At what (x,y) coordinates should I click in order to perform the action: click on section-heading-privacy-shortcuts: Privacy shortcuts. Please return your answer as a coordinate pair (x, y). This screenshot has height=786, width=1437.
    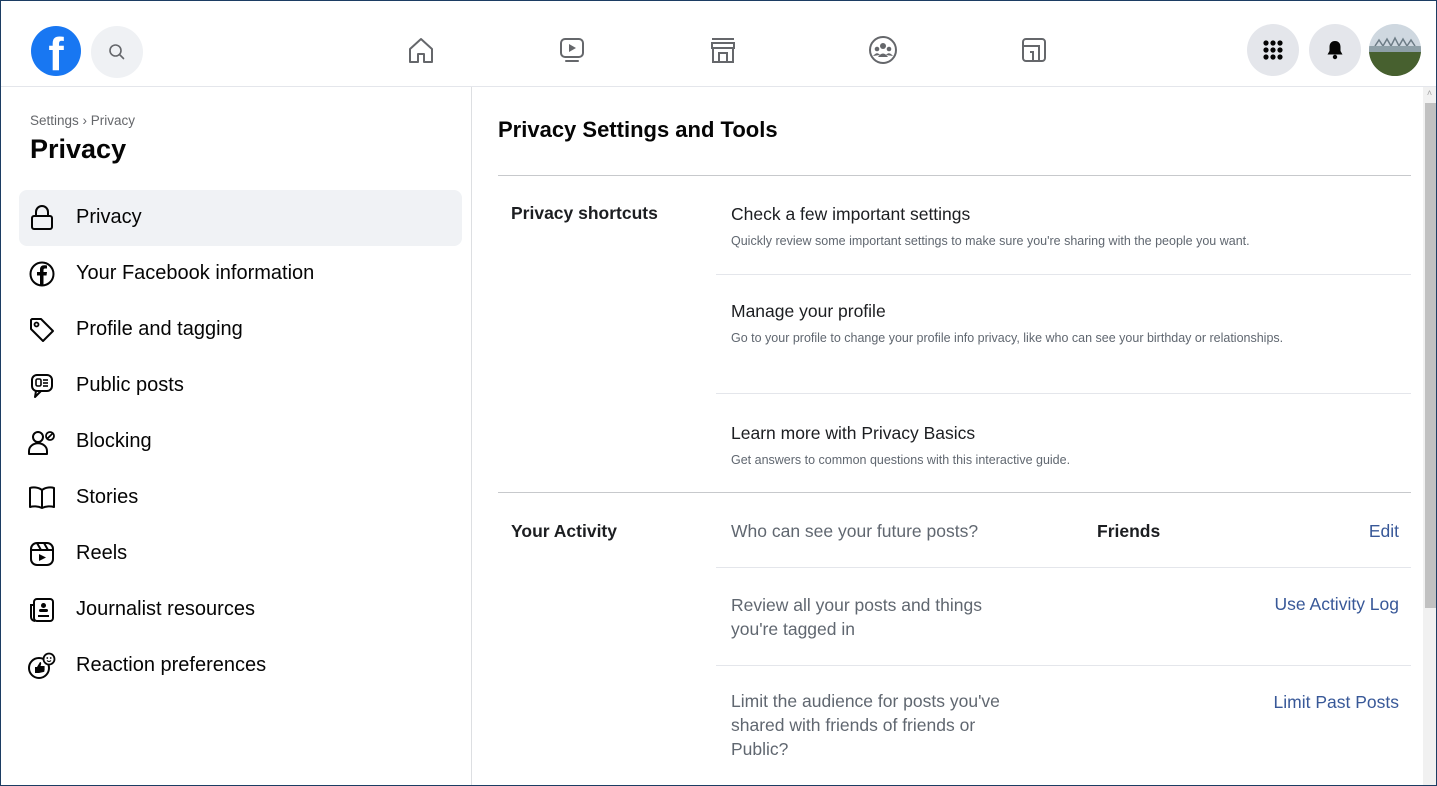
    Looking at the image, I should click on (584, 213).